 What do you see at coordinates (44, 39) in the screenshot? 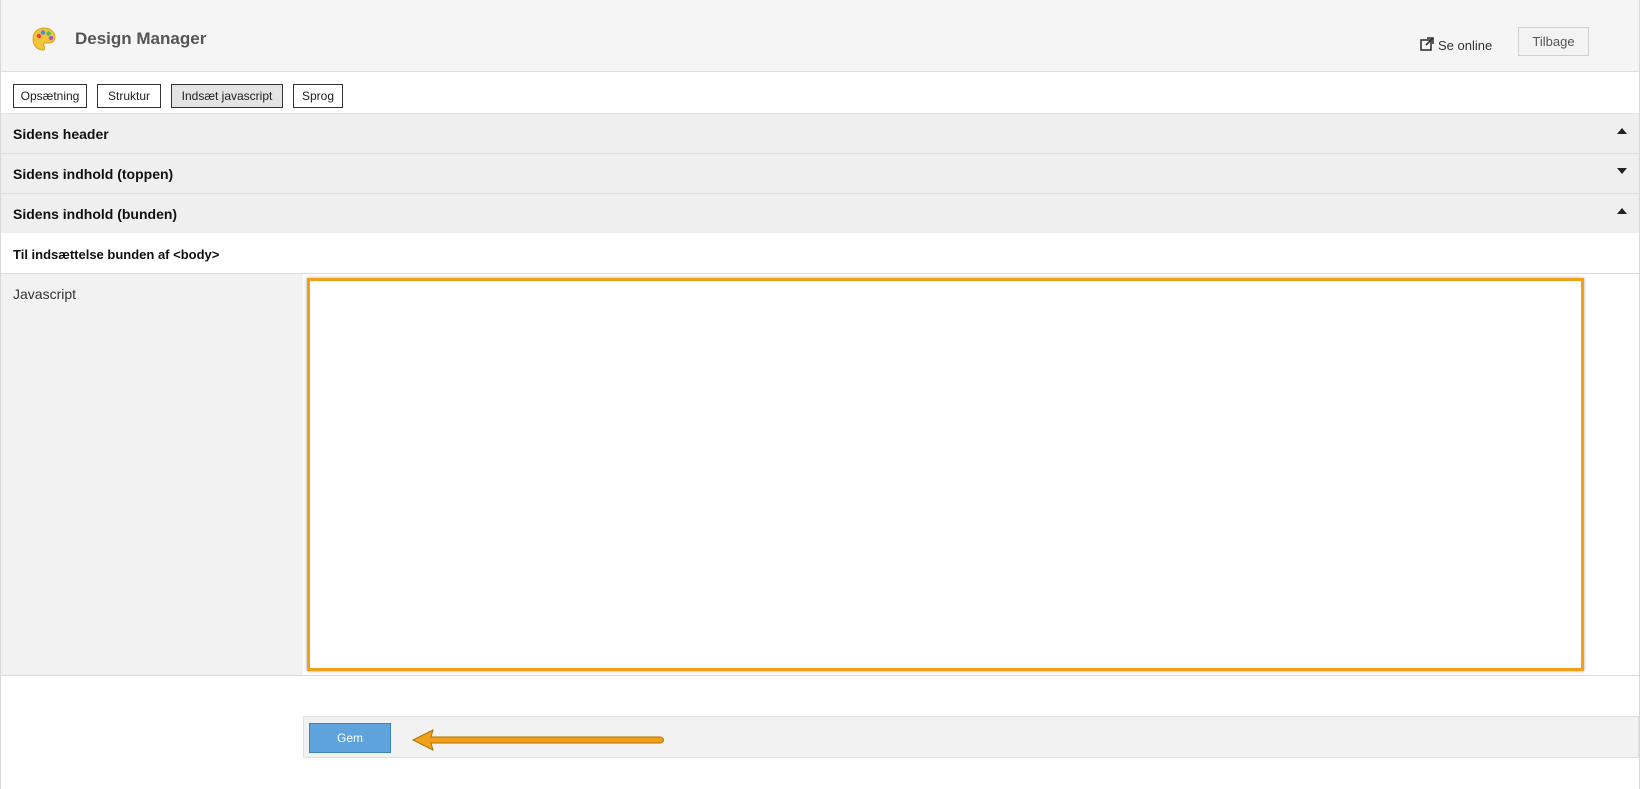
I see `palette-icon` at bounding box center [44, 39].